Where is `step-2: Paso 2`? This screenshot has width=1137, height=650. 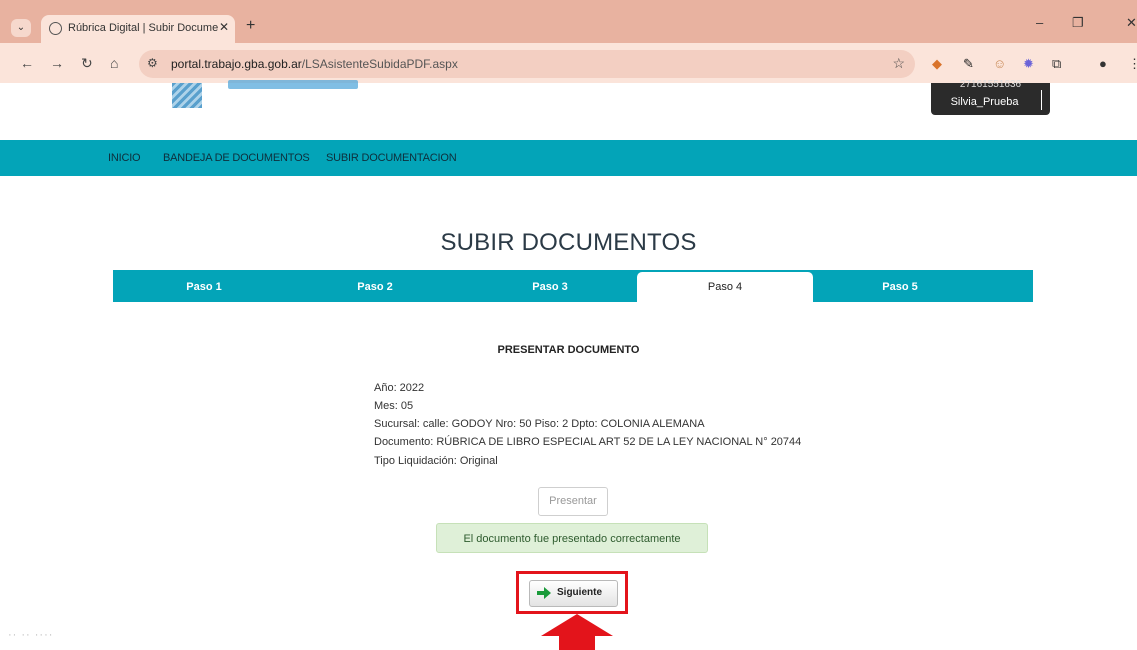
step-2: Paso 2 is located at coordinates (375, 287).